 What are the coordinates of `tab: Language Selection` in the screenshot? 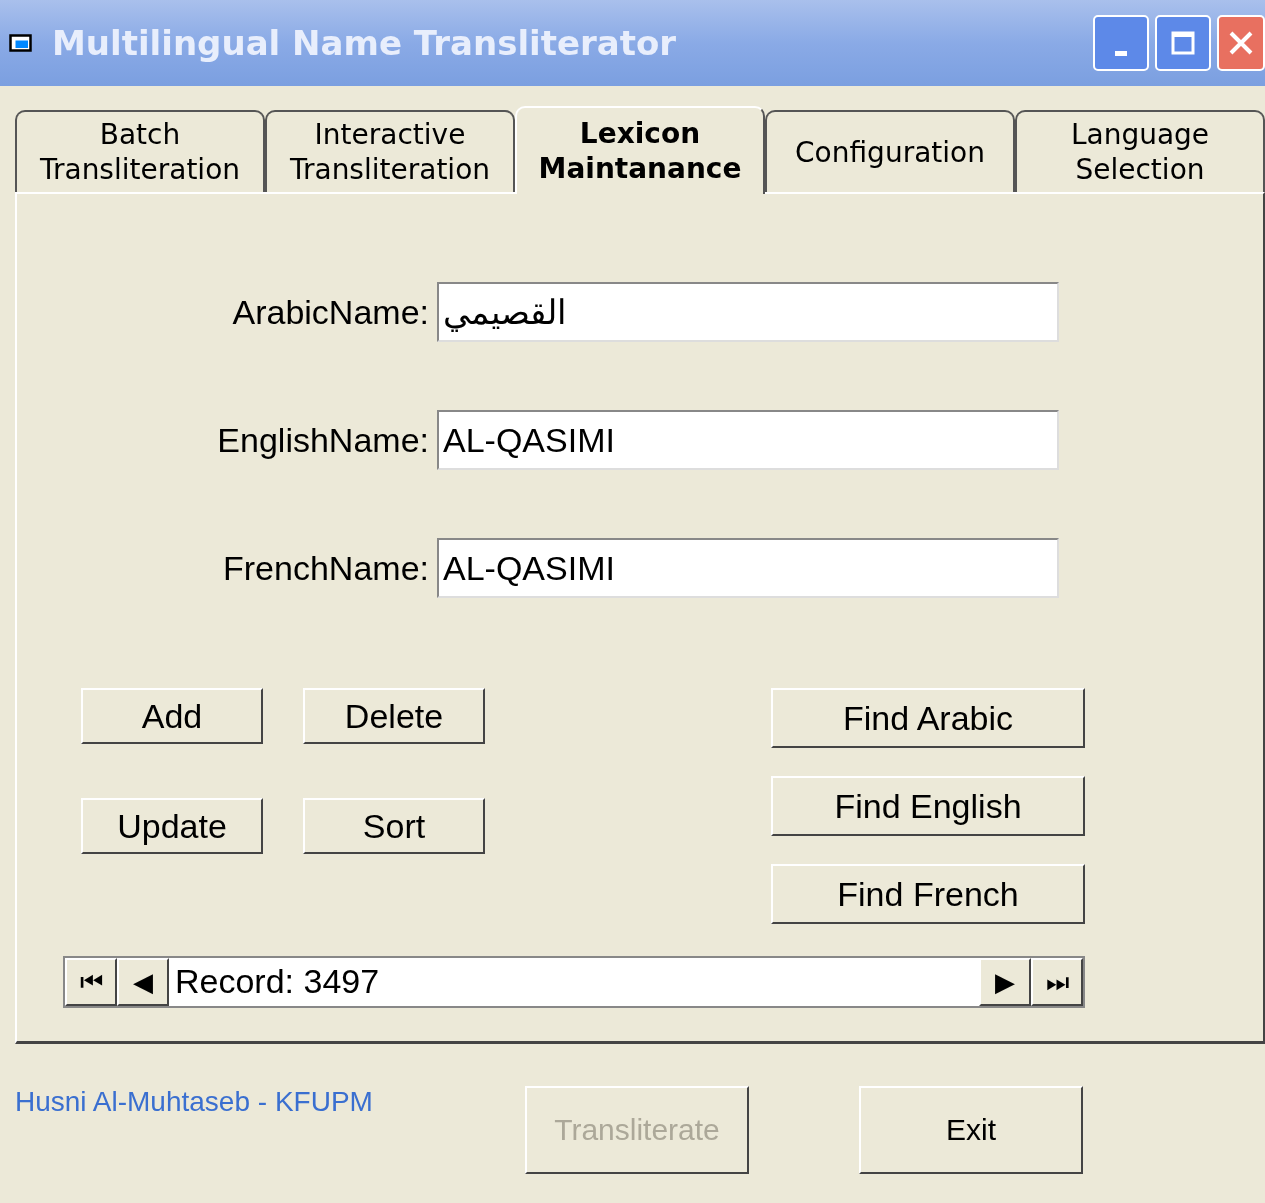 It's located at (1140, 151).